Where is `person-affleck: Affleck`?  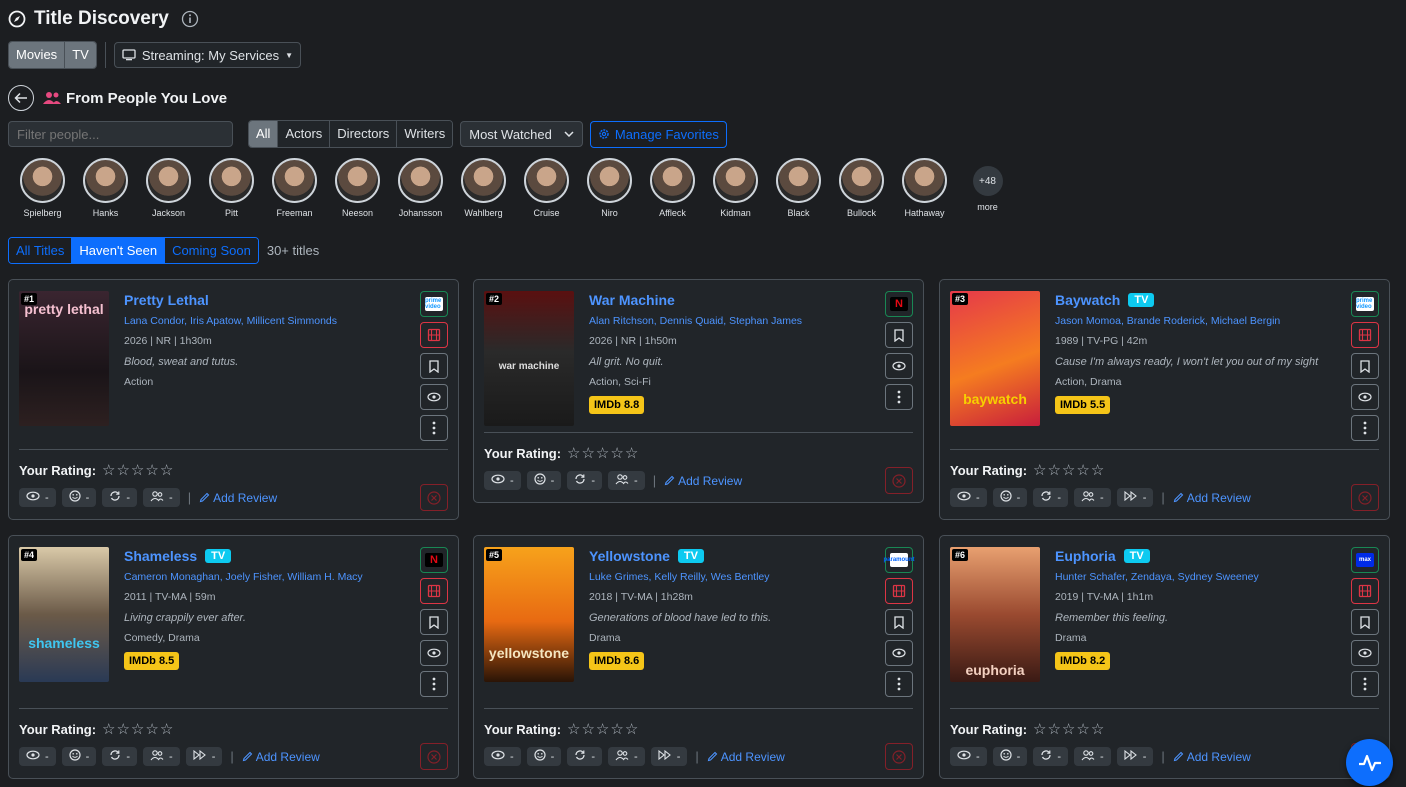 person-affleck: Affleck is located at coordinates (672, 188).